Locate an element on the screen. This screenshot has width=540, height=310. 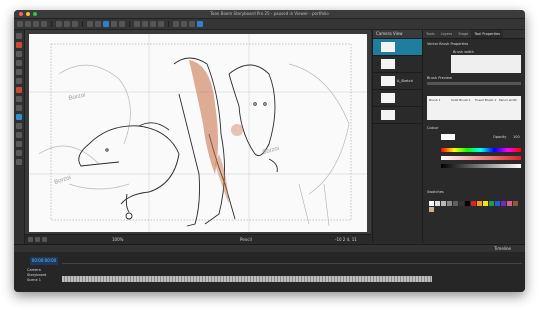
layers-panel: Camera View A_Sketch is located at coordinates (397, 136).